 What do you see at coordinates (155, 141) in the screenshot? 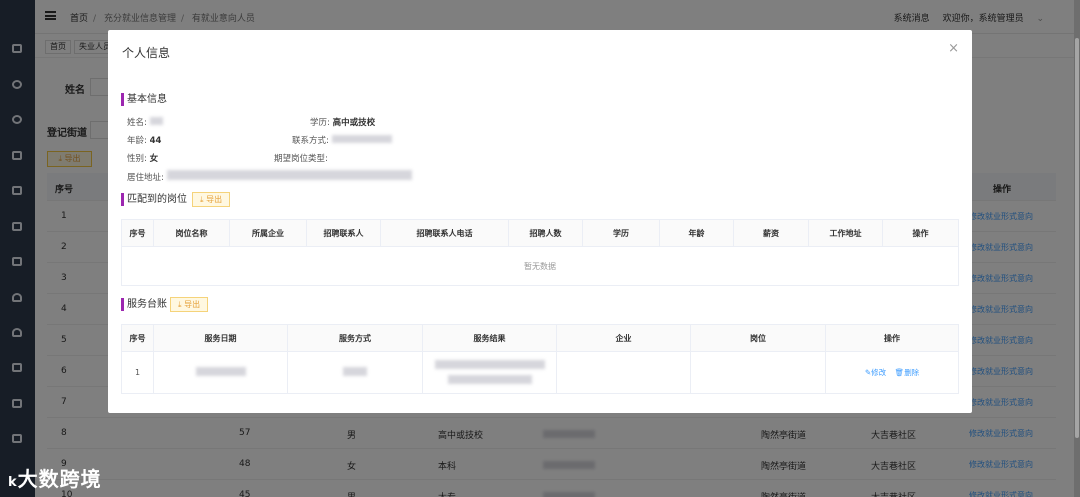
I see `age-value: 44` at bounding box center [155, 141].